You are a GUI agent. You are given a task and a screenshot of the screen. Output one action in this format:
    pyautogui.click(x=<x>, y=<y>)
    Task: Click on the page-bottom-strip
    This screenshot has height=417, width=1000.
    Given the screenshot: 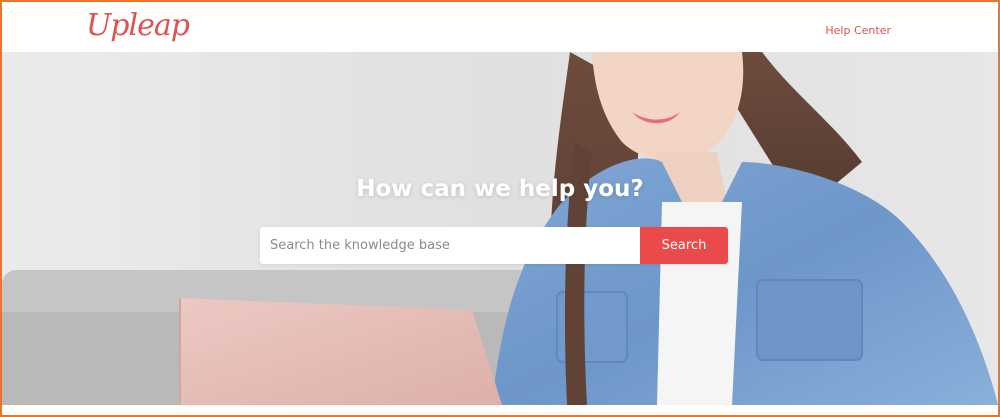 What is the action you would take?
    pyautogui.click(x=500, y=410)
    